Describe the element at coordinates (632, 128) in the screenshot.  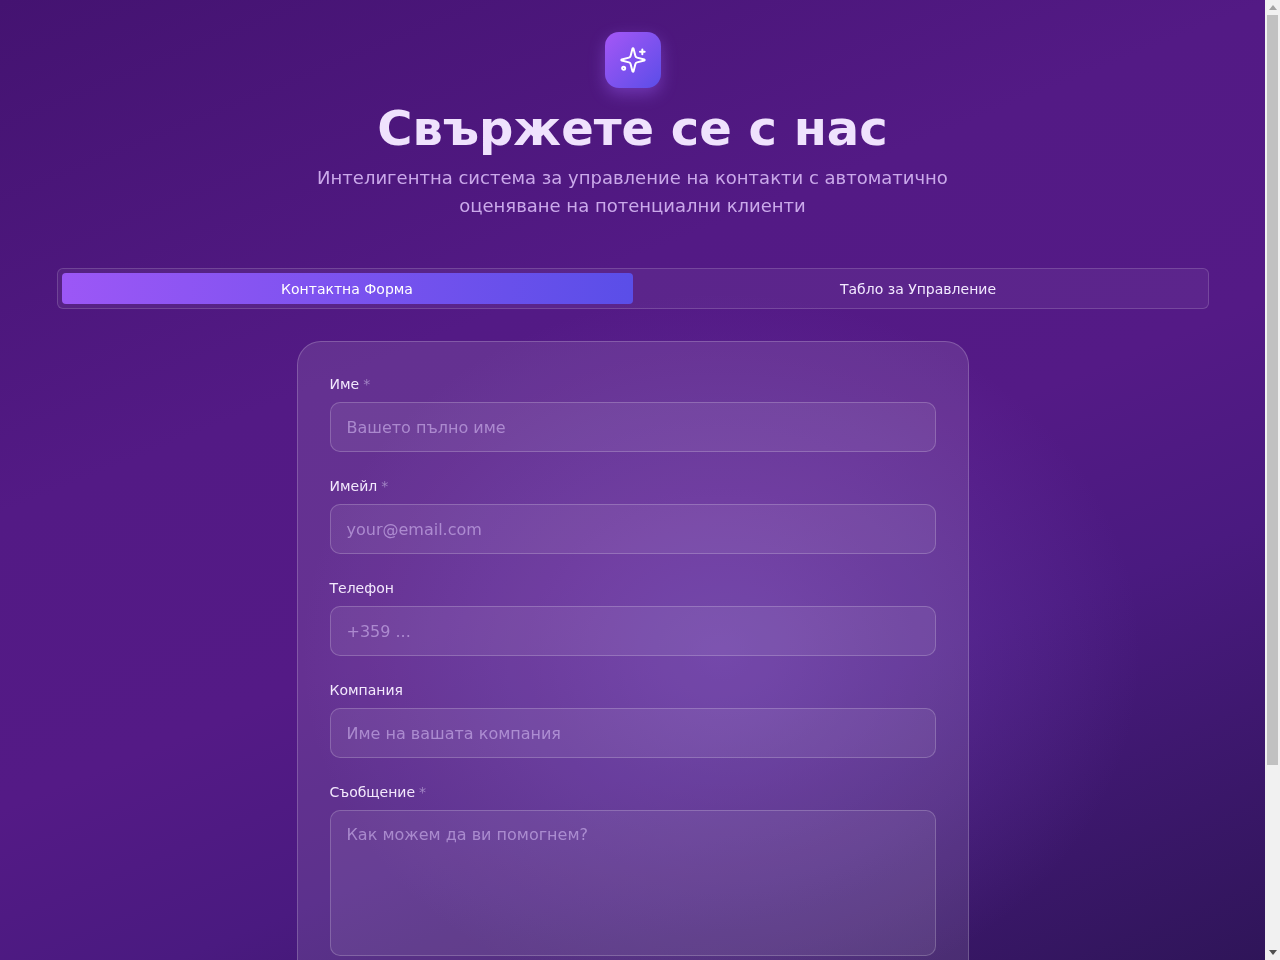
I see `page-title: Свържете се с нас` at that location.